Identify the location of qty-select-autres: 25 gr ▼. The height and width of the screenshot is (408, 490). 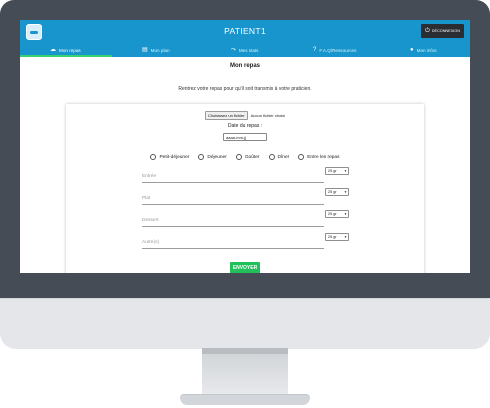
(337, 237).